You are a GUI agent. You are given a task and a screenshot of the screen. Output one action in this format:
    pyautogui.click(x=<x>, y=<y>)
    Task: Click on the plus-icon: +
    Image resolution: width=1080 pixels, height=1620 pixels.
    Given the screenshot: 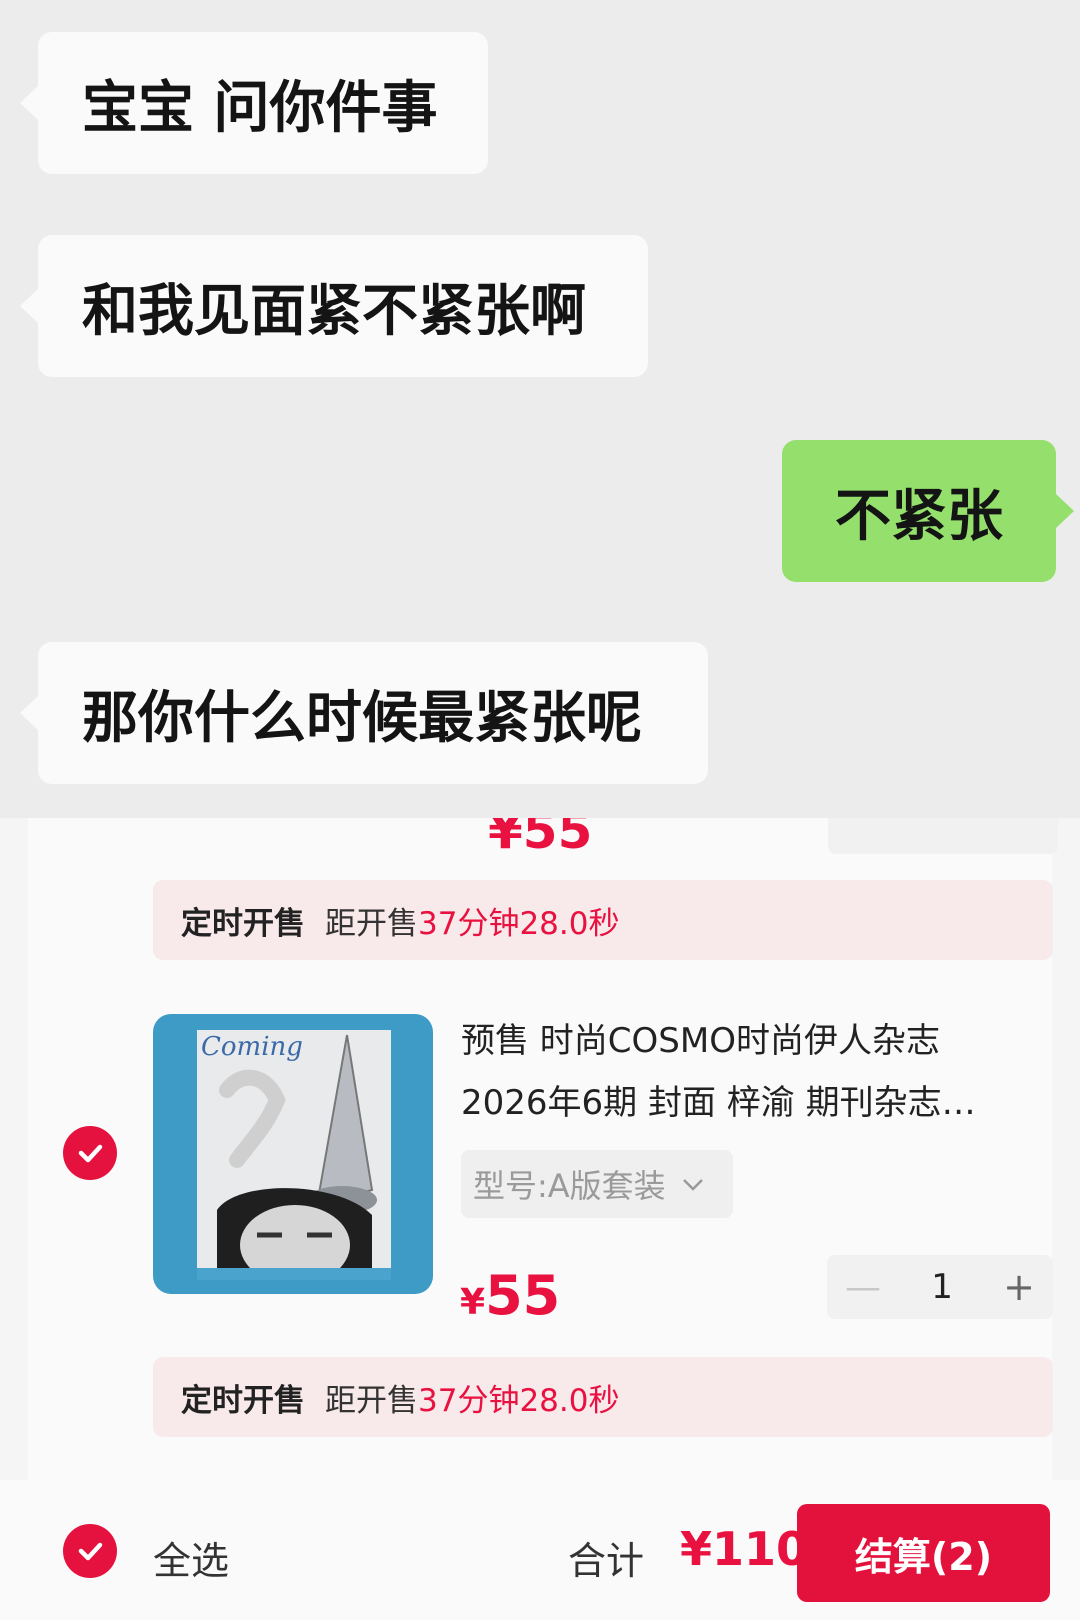 What is the action you would take?
    pyautogui.click(x=1019, y=1287)
    